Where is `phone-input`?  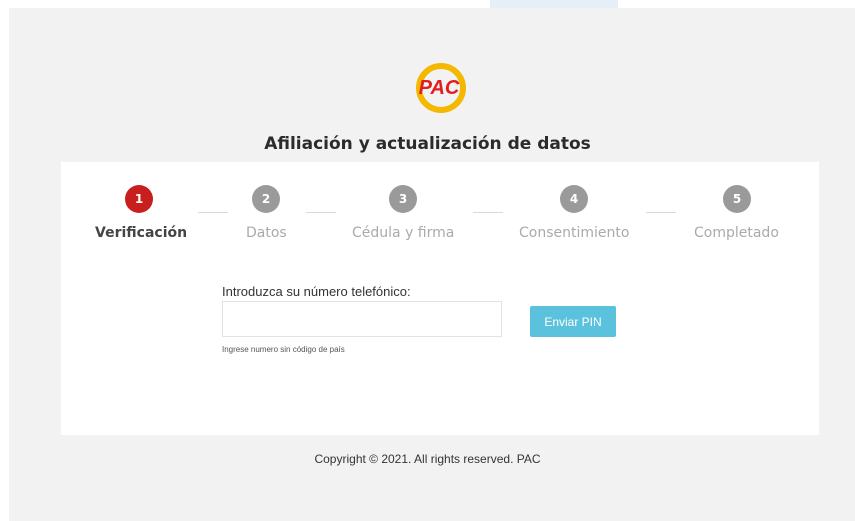 phone-input is located at coordinates (362, 319).